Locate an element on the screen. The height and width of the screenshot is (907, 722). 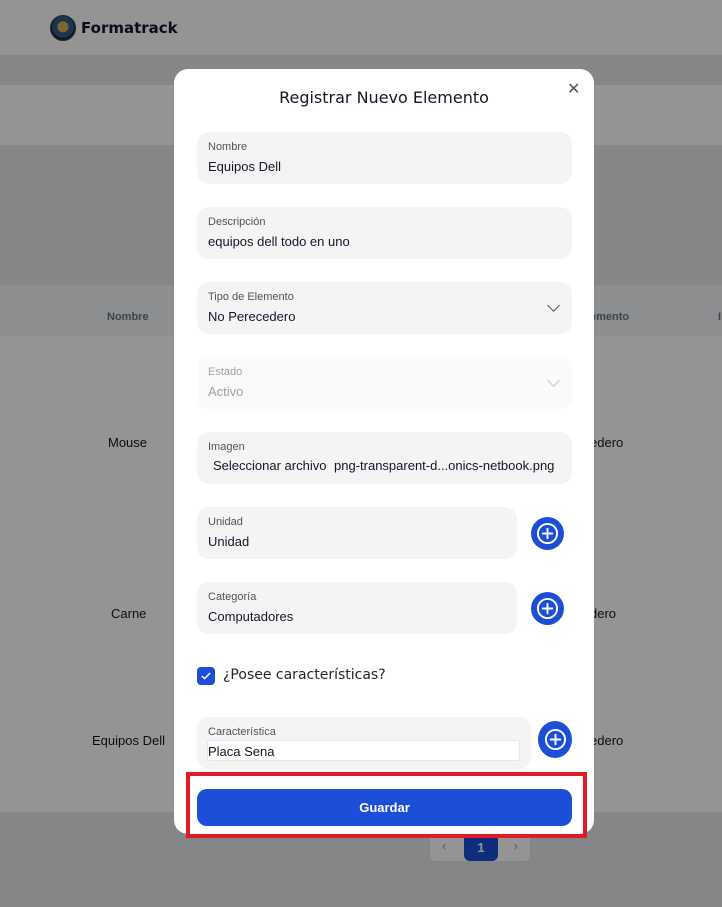
category-field: Categoría Computadores is located at coordinates (357, 608).